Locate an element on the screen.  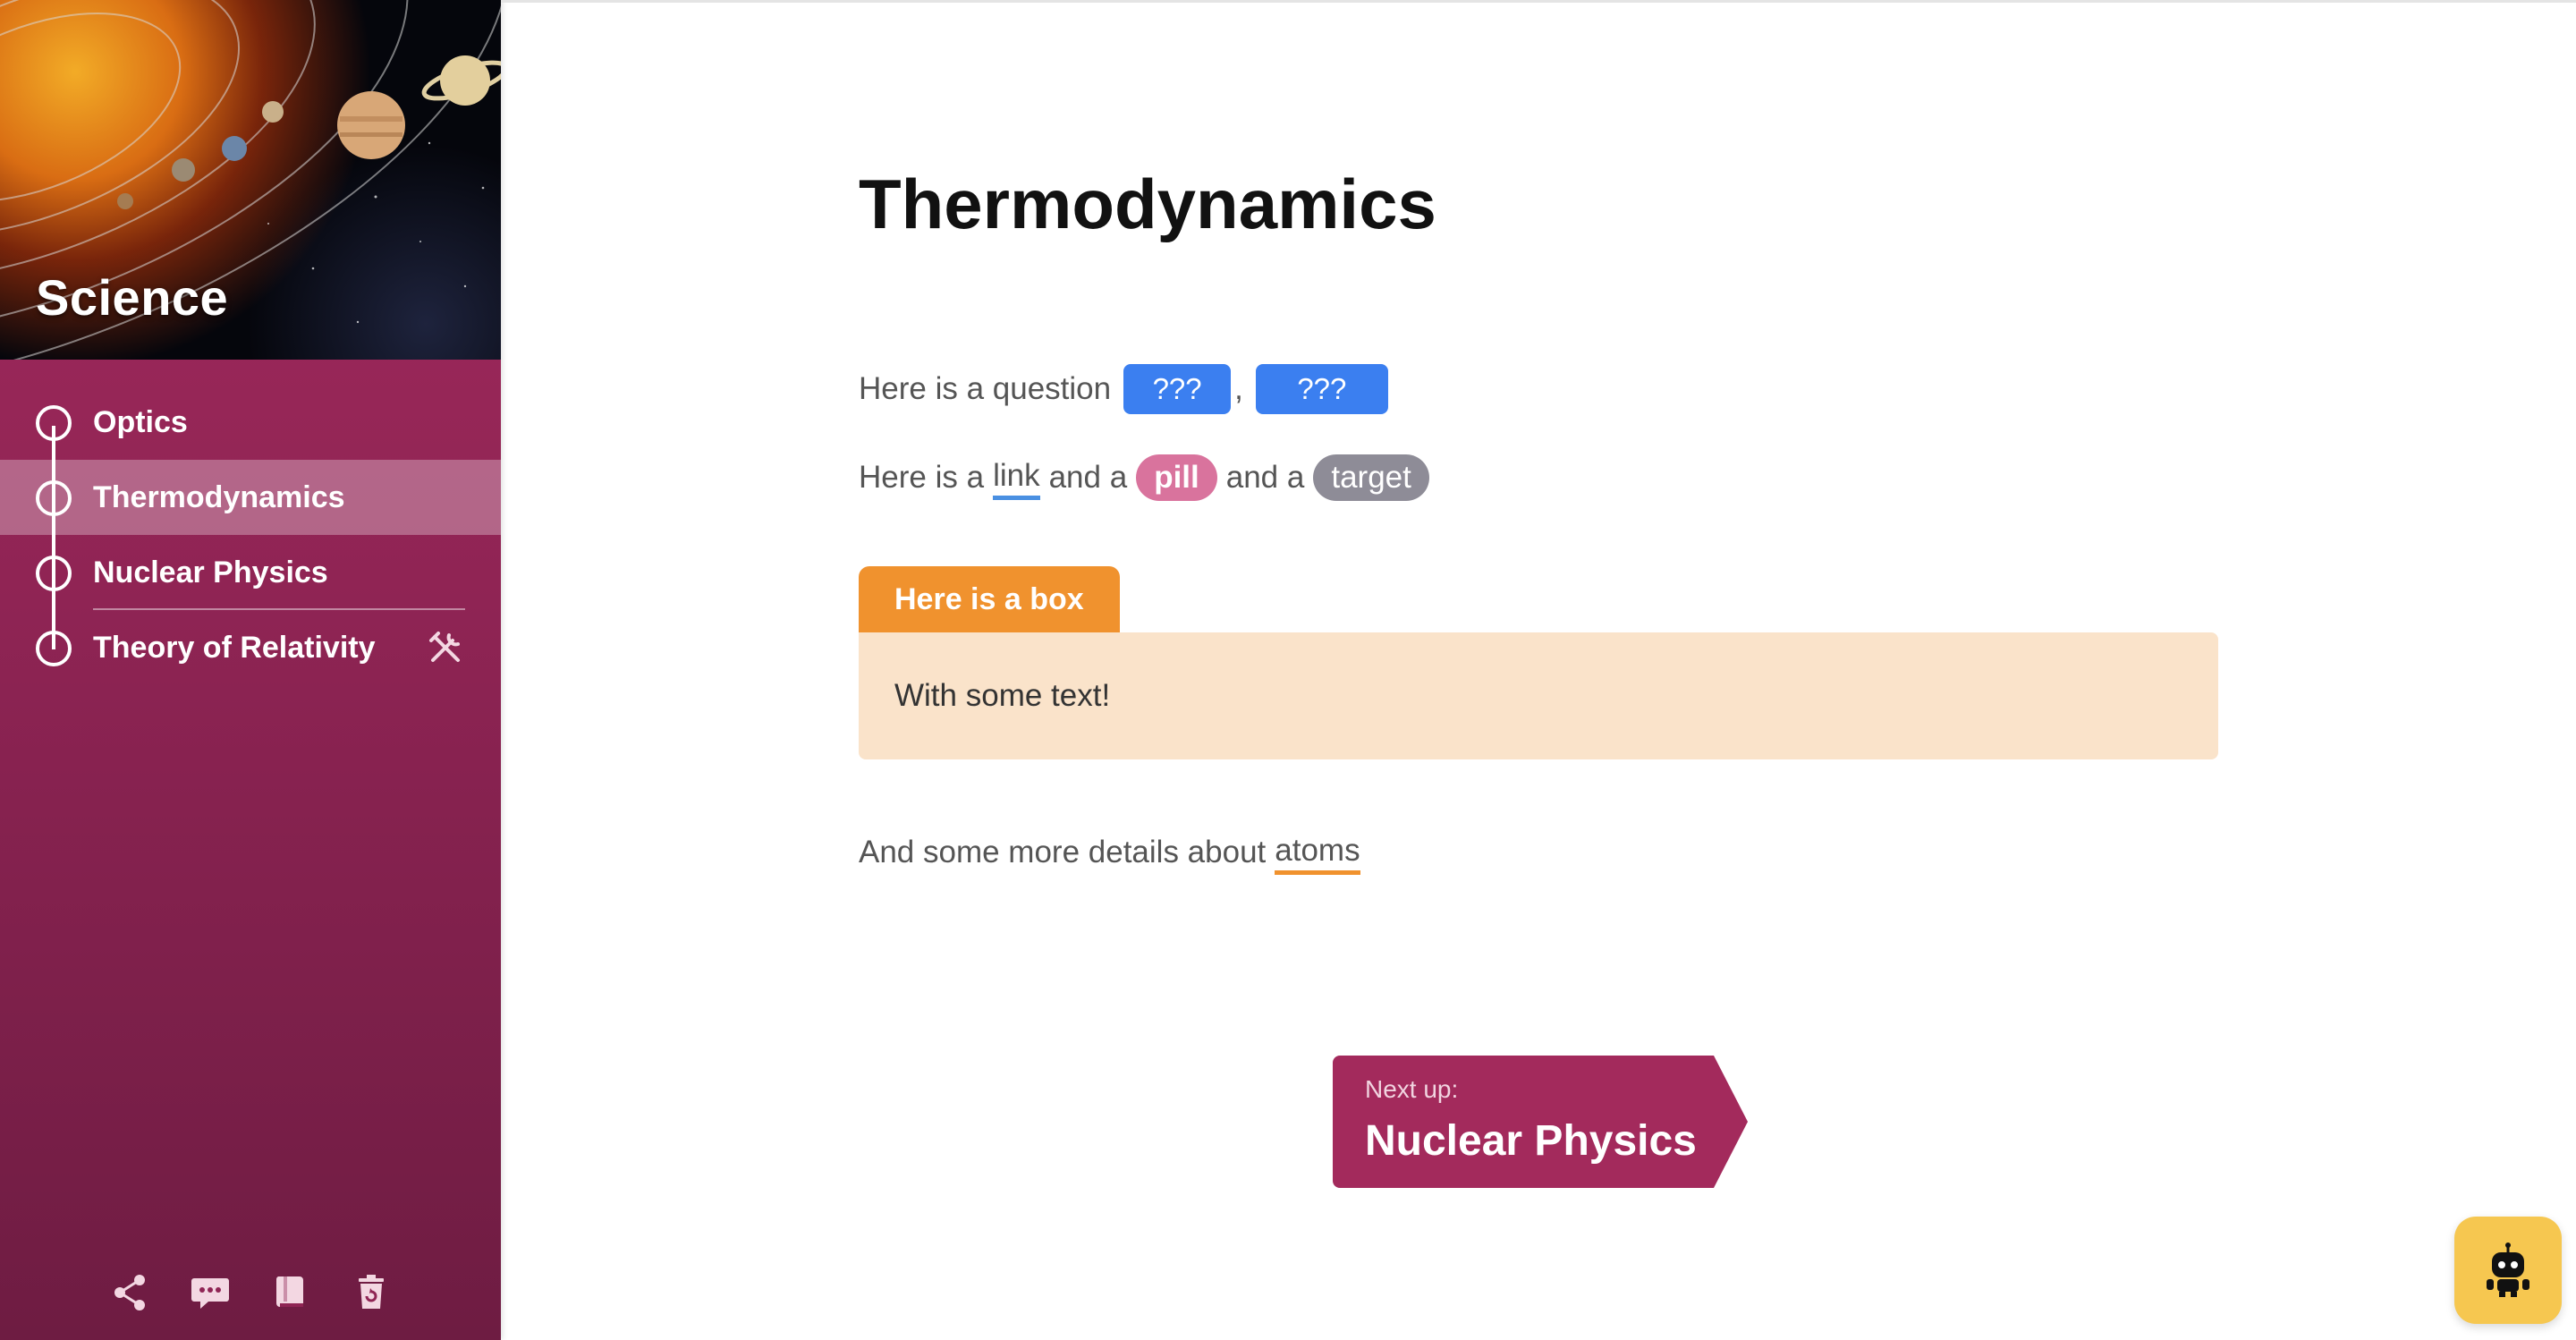
paragraph-text: Here is a is located at coordinates (922, 477).